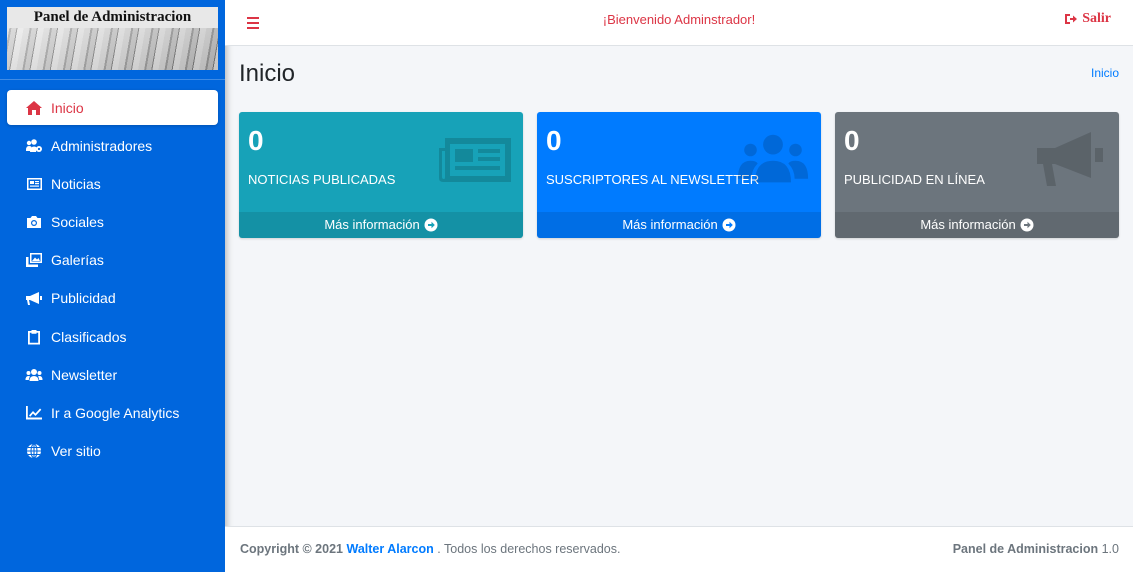  I want to click on app-name: Panel de Administracion, so click(1025, 549).